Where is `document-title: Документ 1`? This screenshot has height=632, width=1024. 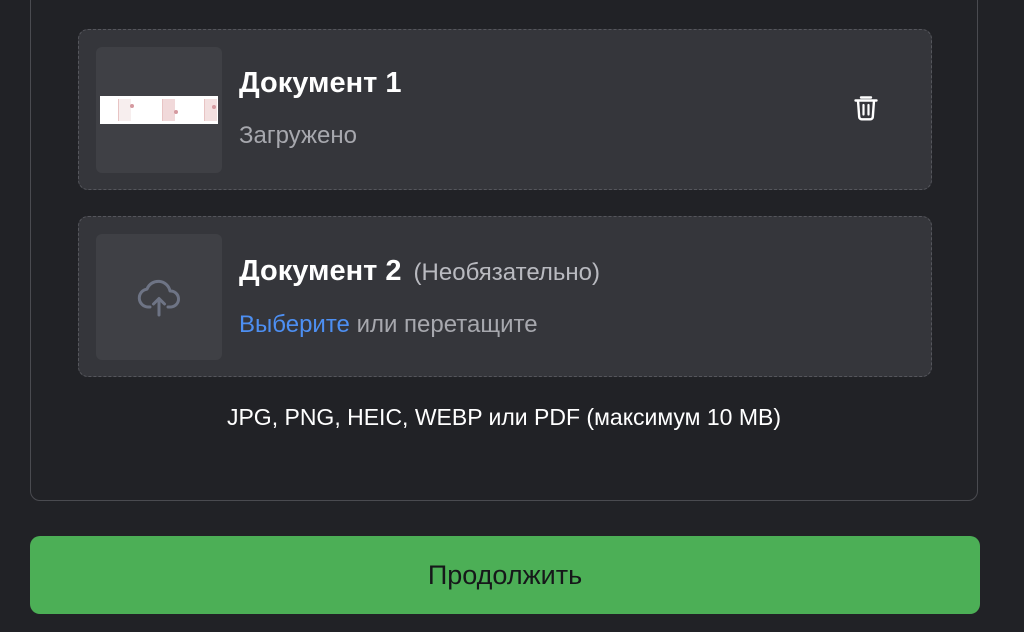 document-title: Документ 1 is located at coordinates (320, 83).